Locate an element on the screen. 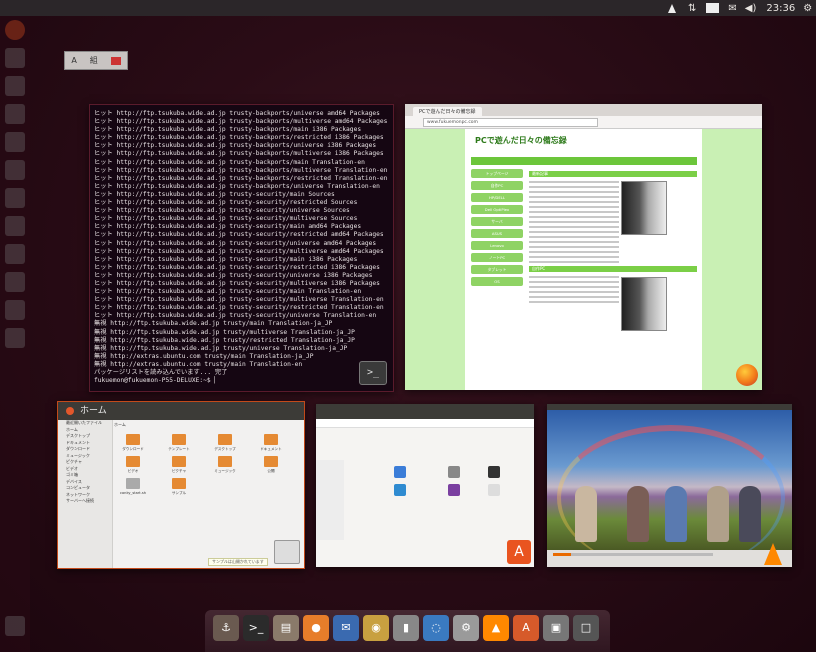 The width and height of the screenshot is (816, 652). trash-icon is located at coordinates (15, 626).